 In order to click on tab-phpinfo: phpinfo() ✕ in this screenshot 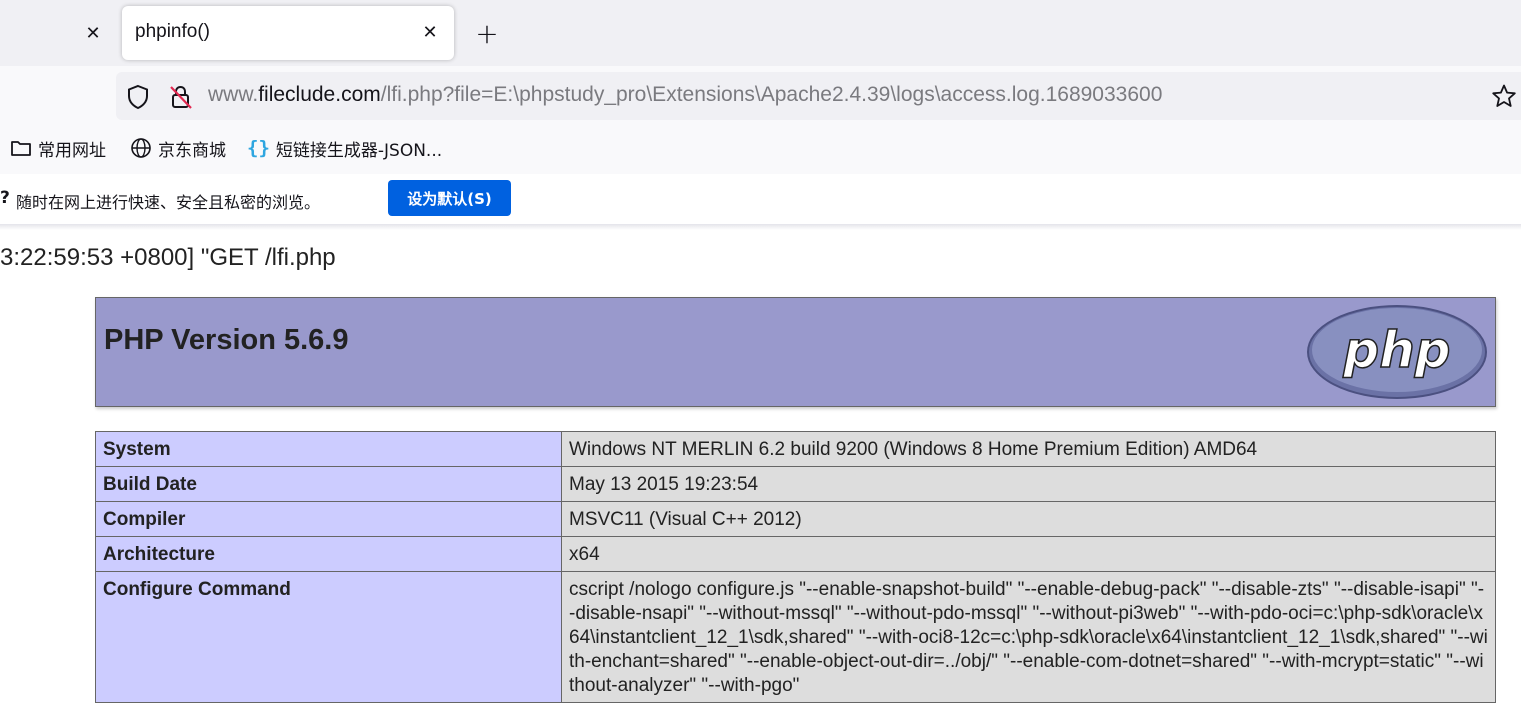, I will do `click(288, 33)`.